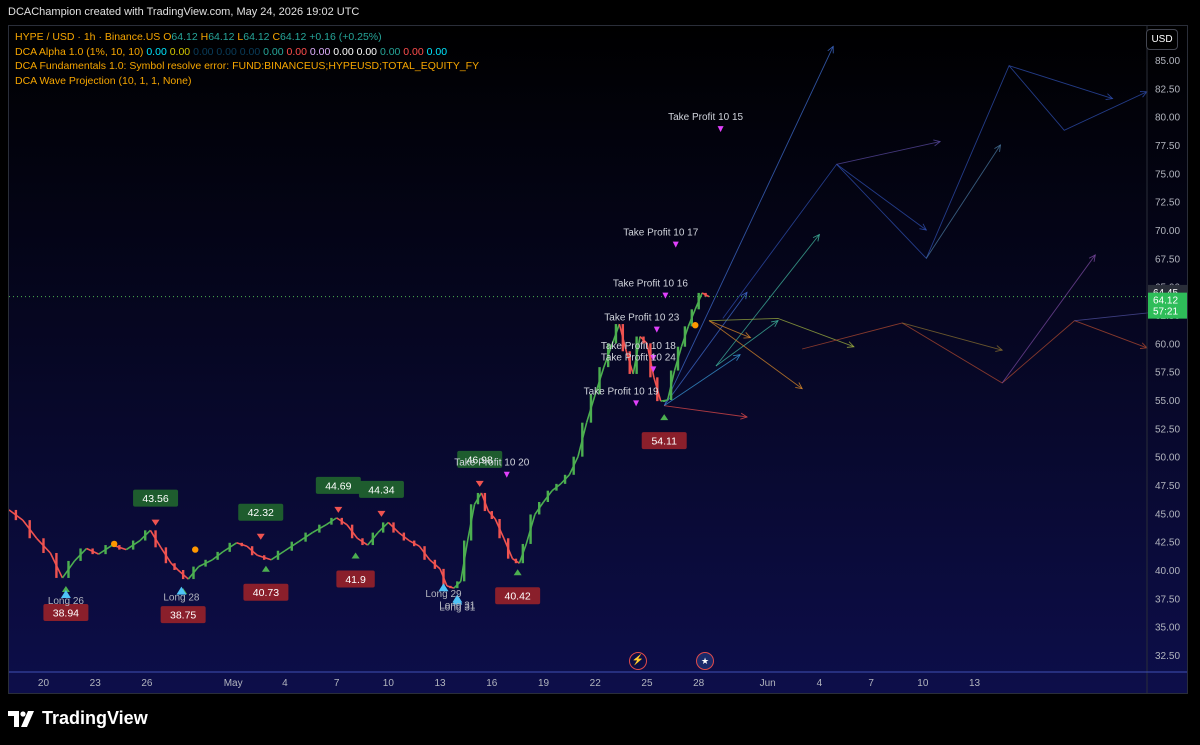 The width and height of the screenshot is (1200, 745). What do you see at coordinates (1167, 599) in the screenshot?
I see `y-tick-label: 37.50` at bounding box center [1167, 599].